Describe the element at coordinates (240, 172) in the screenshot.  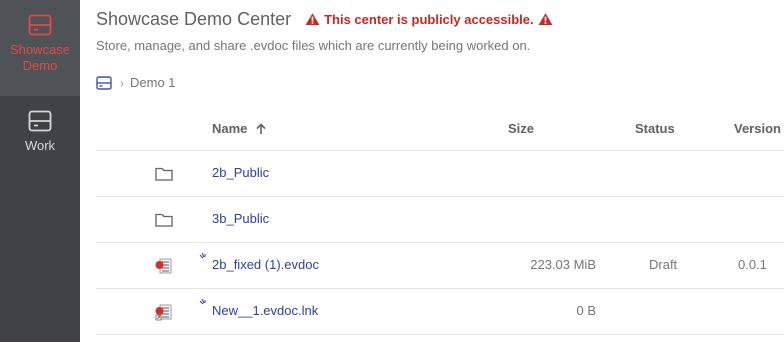
I see `file-name-link: 2b_Public` at that location.